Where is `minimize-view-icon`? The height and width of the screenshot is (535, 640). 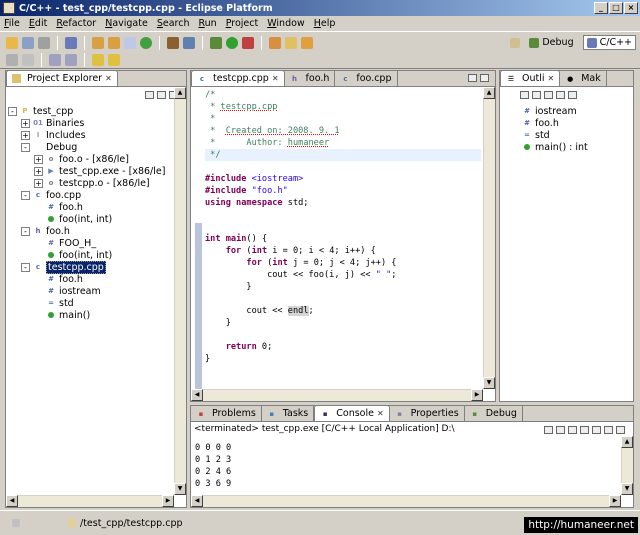 minimize-view-icon is located at coordinates (472, 78).